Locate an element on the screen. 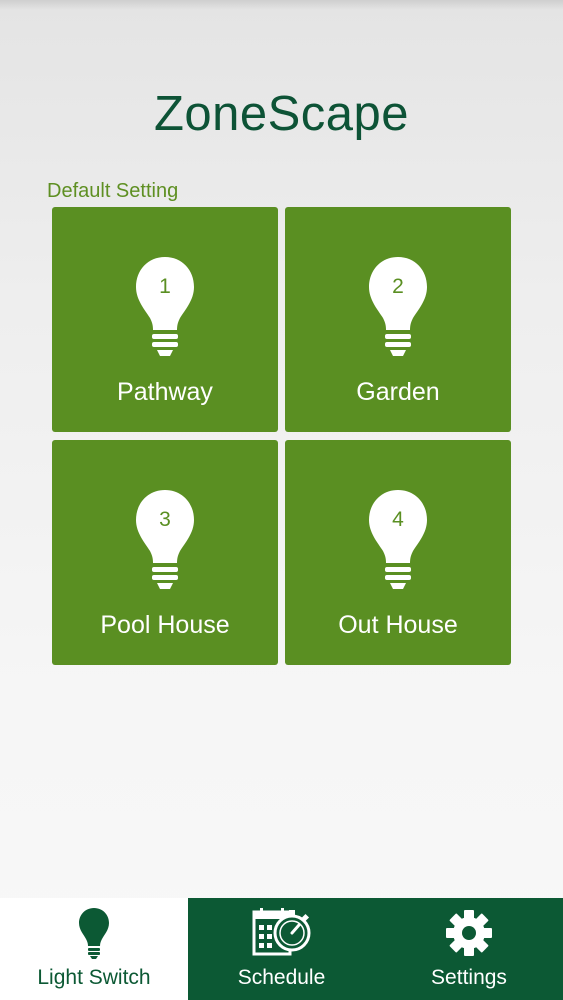 This screenshot has width=563, height=1000. tab-settings: Settings is located at coordinates (469, 949).